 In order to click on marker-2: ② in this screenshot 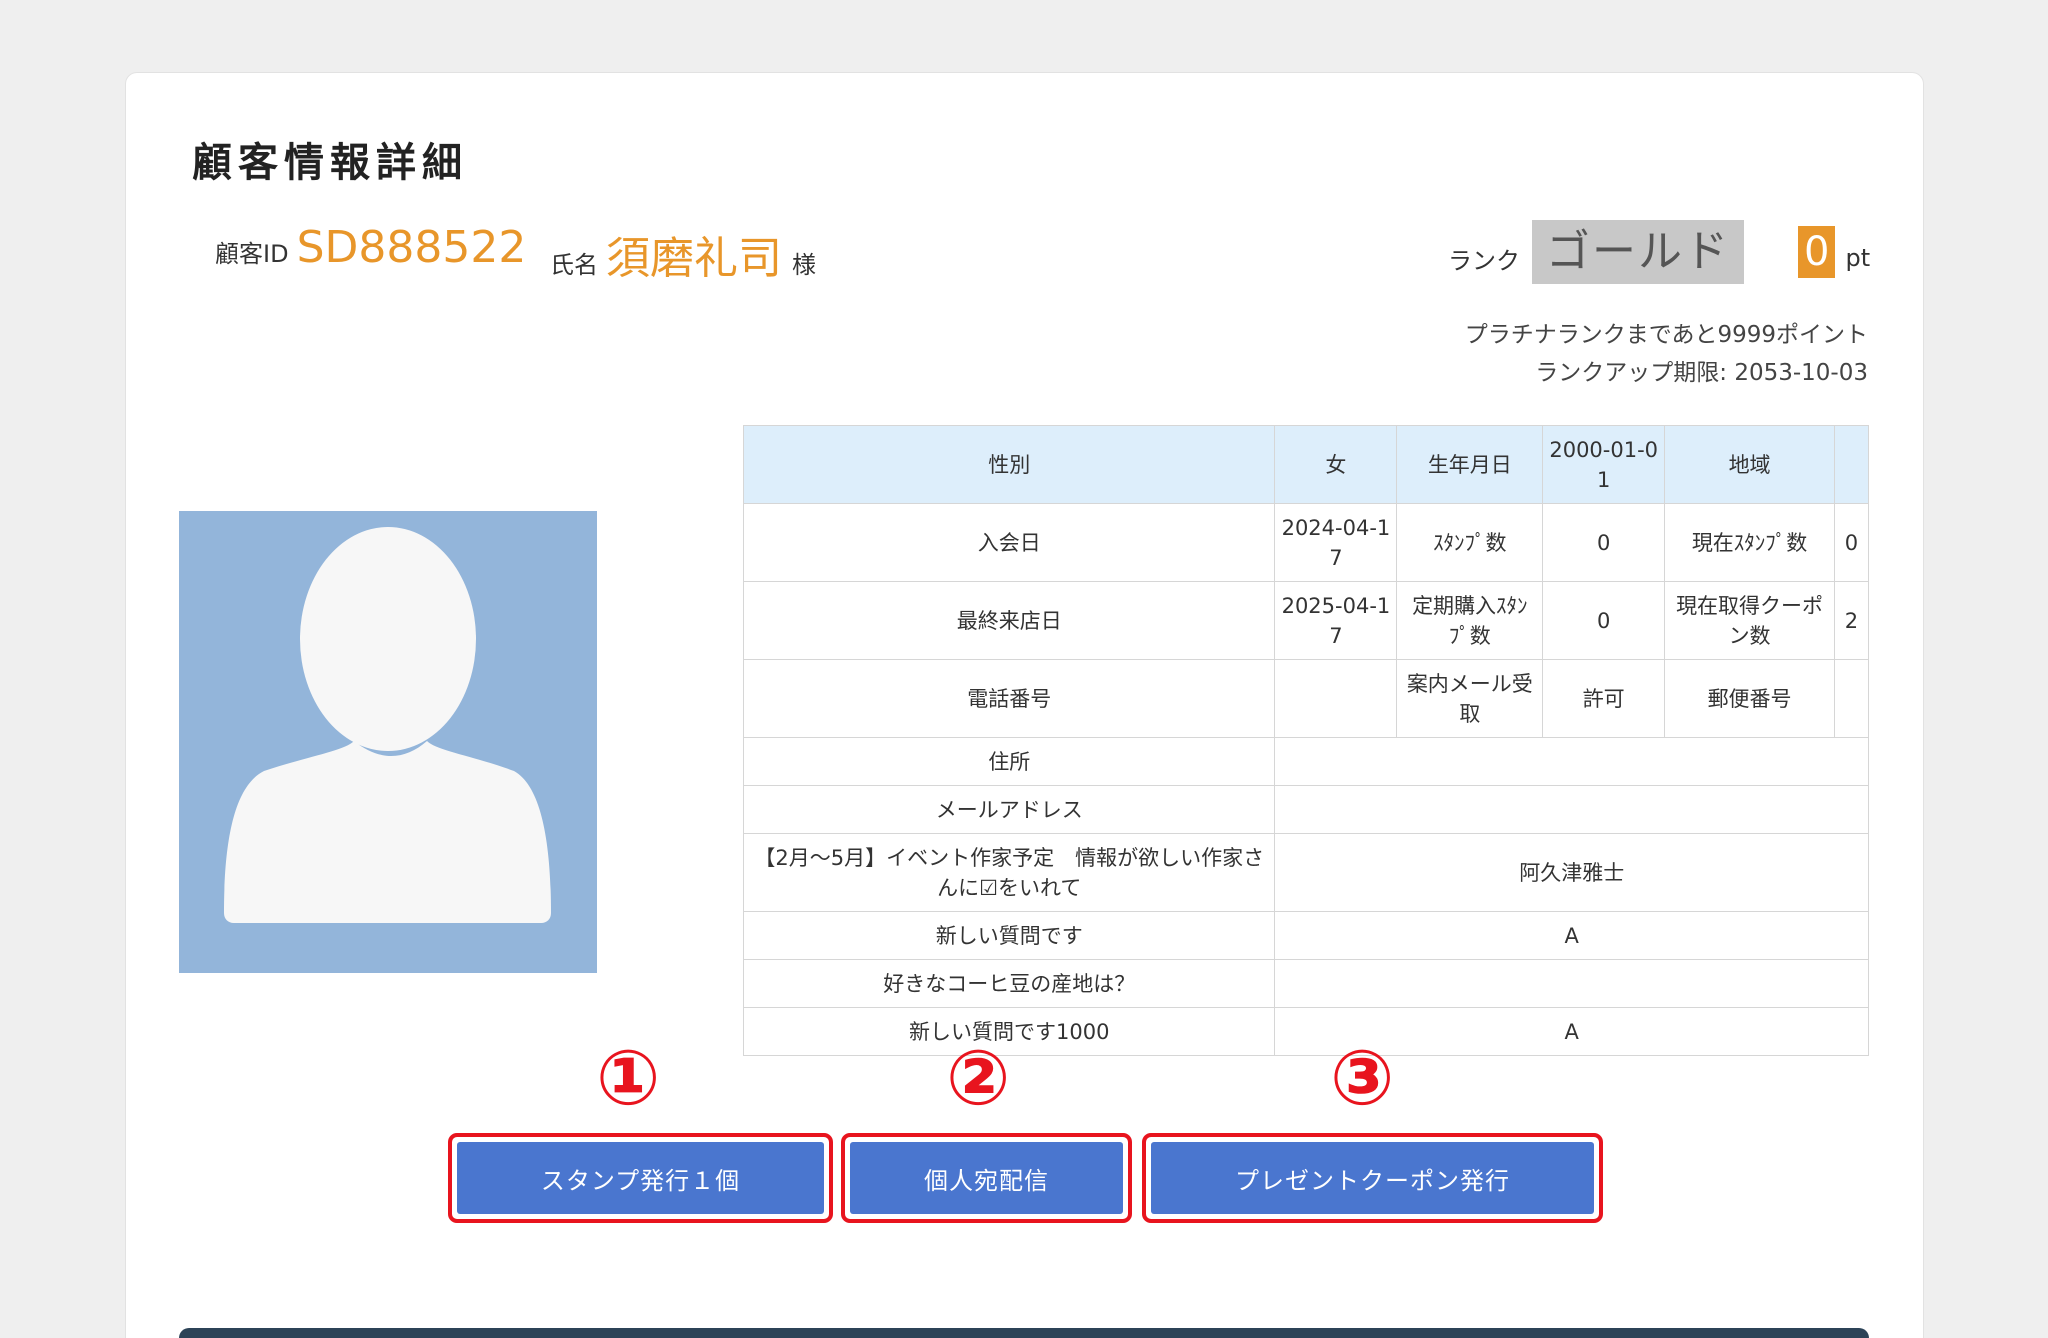, I will do `click(978, 1077)`.